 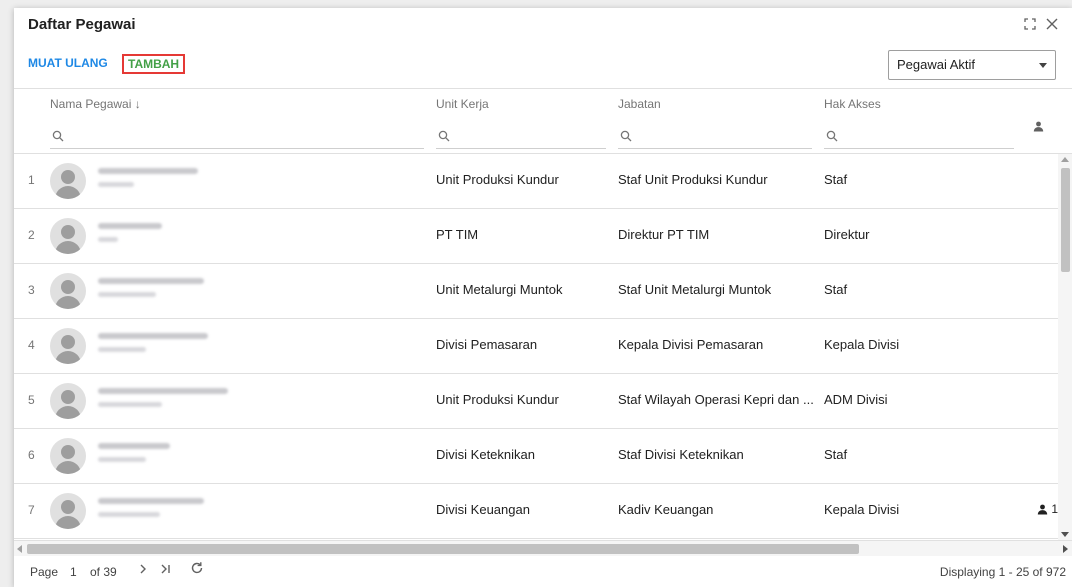 What do you see at coordinates (543, 571) in the screenshot?
I see `pagination-bar: Page 1 of 39 Displaying 1 - 25 of 972` at bounding box center [543, 571].